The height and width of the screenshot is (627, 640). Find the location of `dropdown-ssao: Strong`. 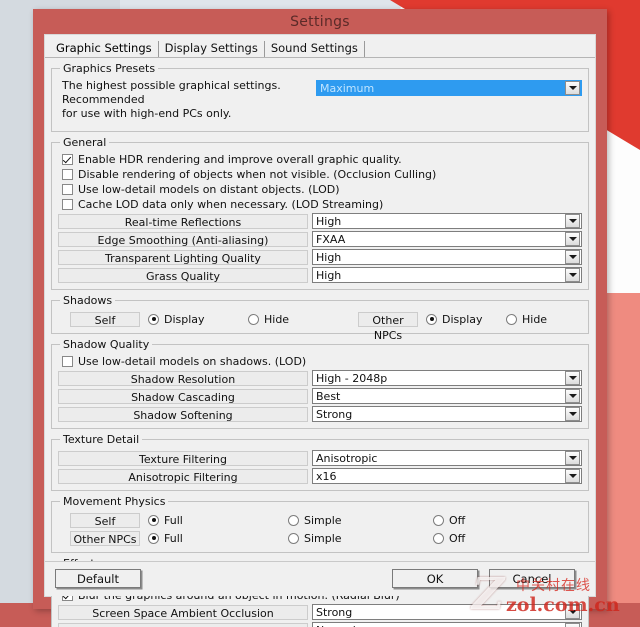

dropdown-ssao: Strong is located at coordinates (447, 612).